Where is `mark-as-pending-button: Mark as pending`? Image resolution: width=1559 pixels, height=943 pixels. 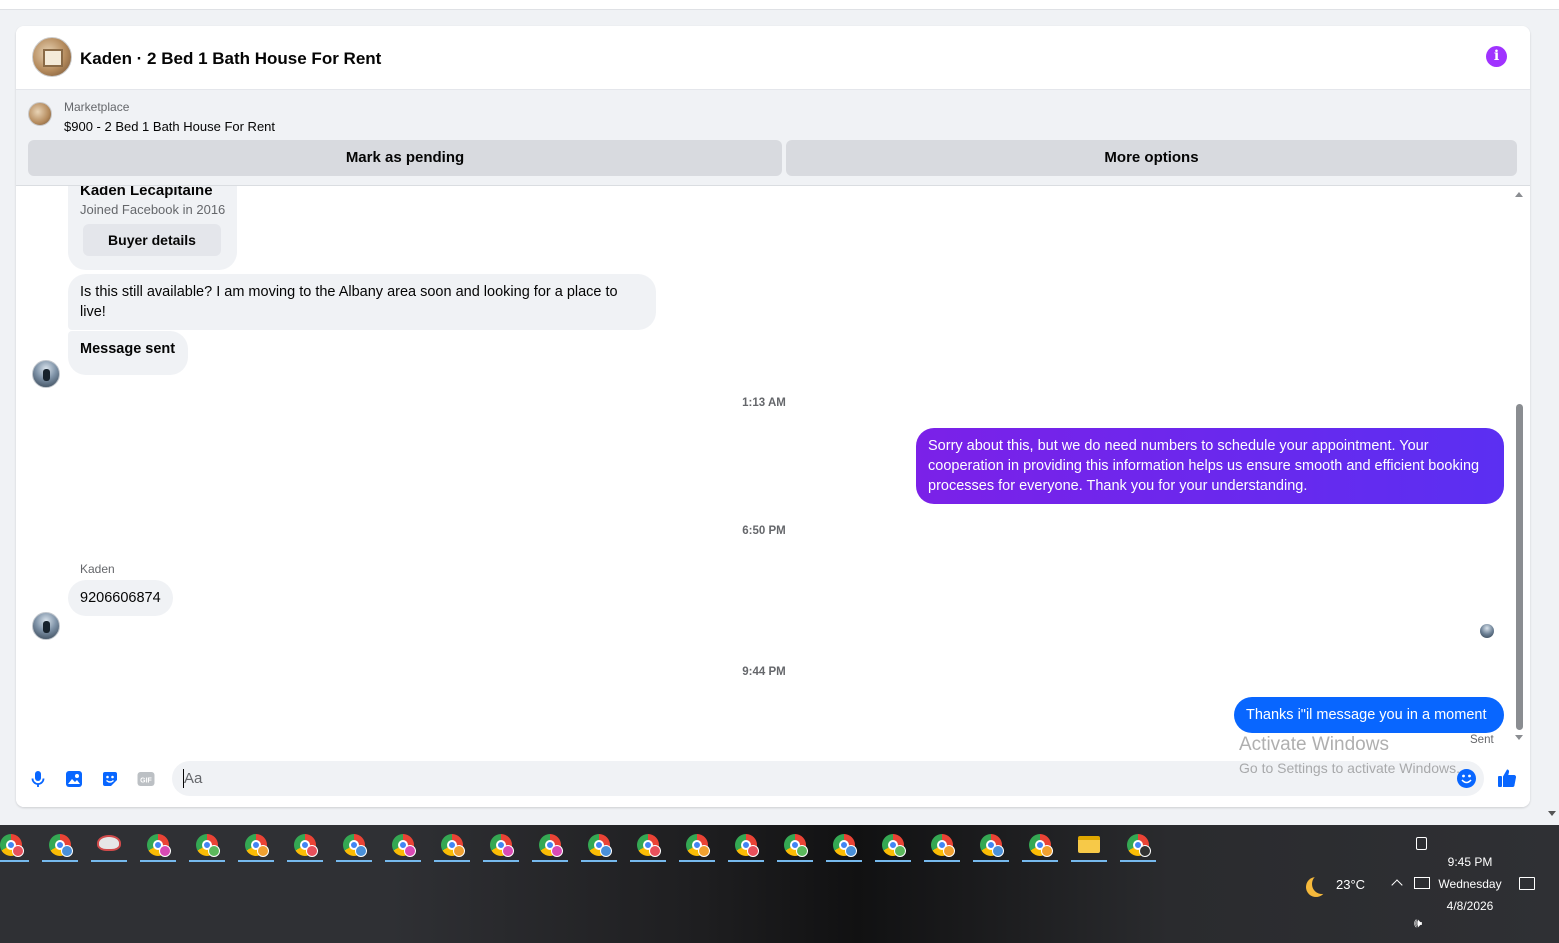
mark-as-pending-button: Mark as pending is located at coordinates (405, 158).